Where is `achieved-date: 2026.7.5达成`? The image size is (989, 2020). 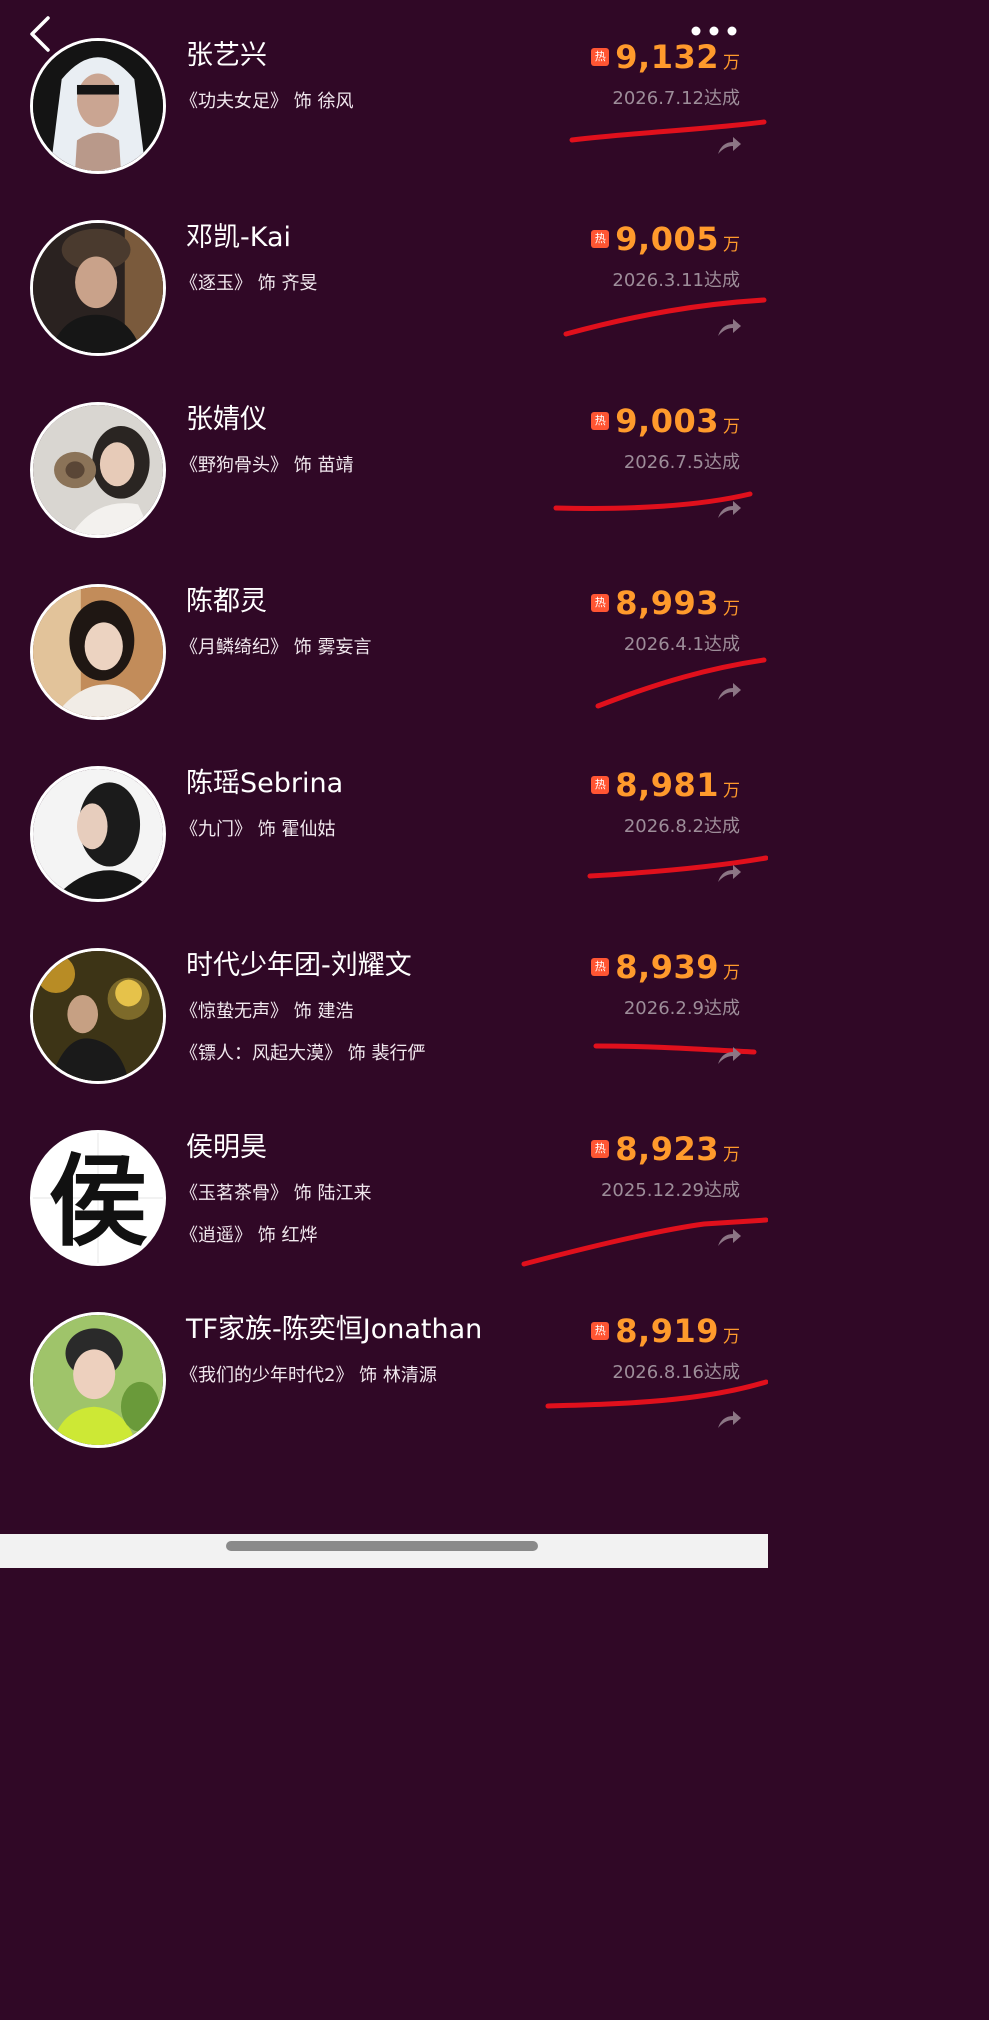 achieved-date: 2026.7.5达成 is located at coordinates (681, 462).